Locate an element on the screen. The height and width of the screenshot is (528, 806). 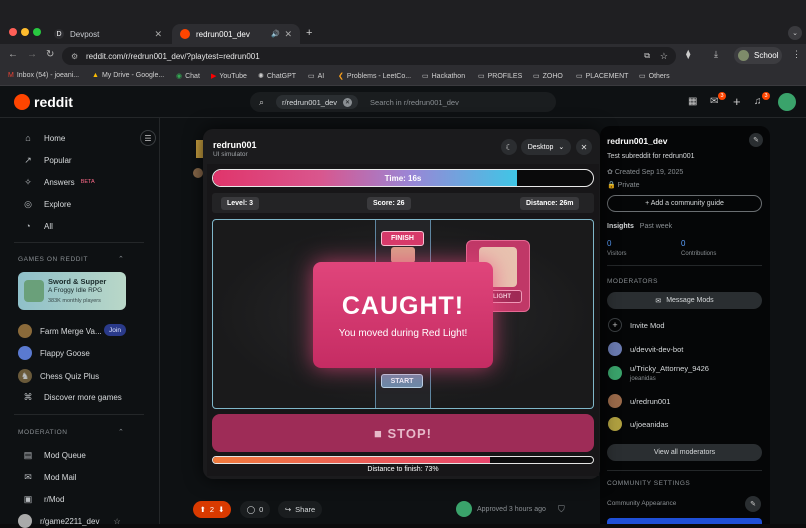
moderators-header: MODERATORS is located at coordinates (632, 281).